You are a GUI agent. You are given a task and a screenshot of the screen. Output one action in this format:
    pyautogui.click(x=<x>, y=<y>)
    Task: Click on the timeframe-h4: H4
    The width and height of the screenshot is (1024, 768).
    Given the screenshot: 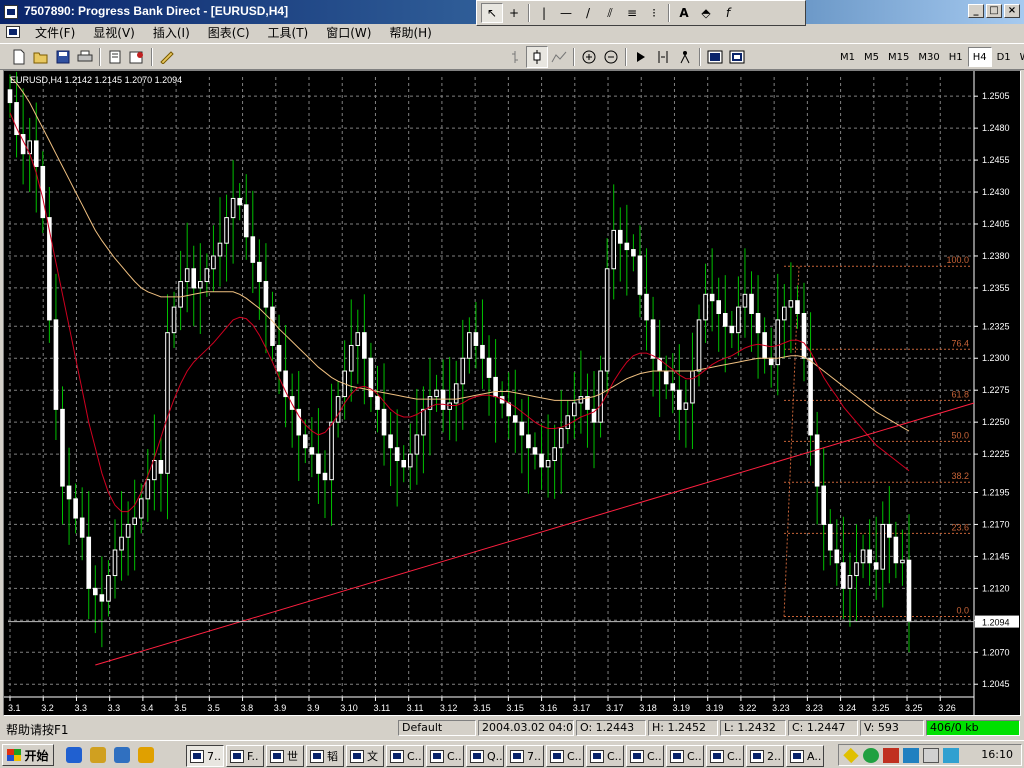 What is the action you would take?
    pyautogui.click(x=979, y=57)
    